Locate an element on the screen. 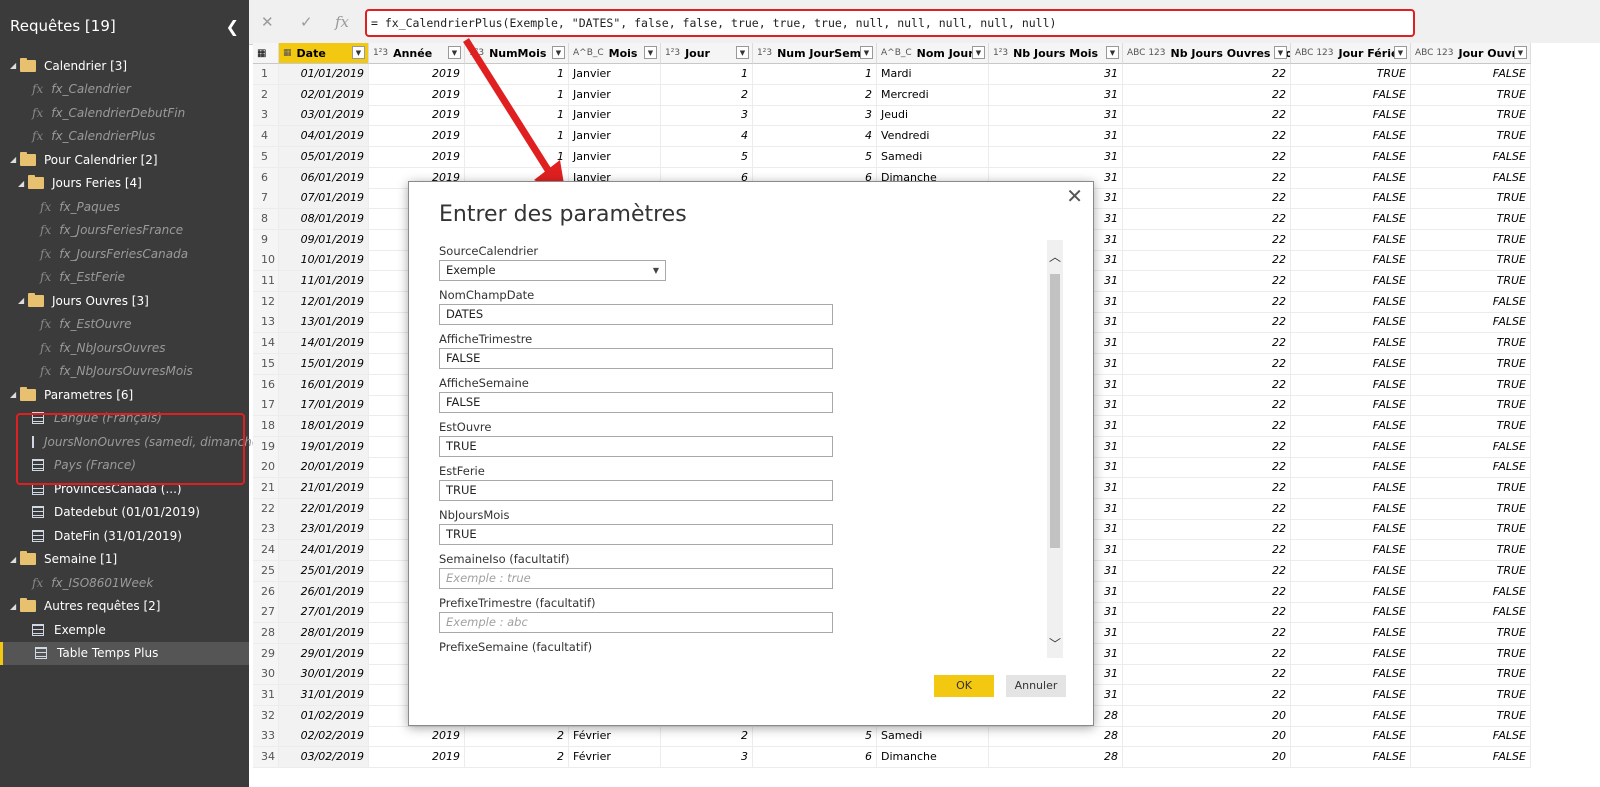 This screenshot has width=1600, height=787. scrollbar-thumb is located at coordinates (1055, 411).